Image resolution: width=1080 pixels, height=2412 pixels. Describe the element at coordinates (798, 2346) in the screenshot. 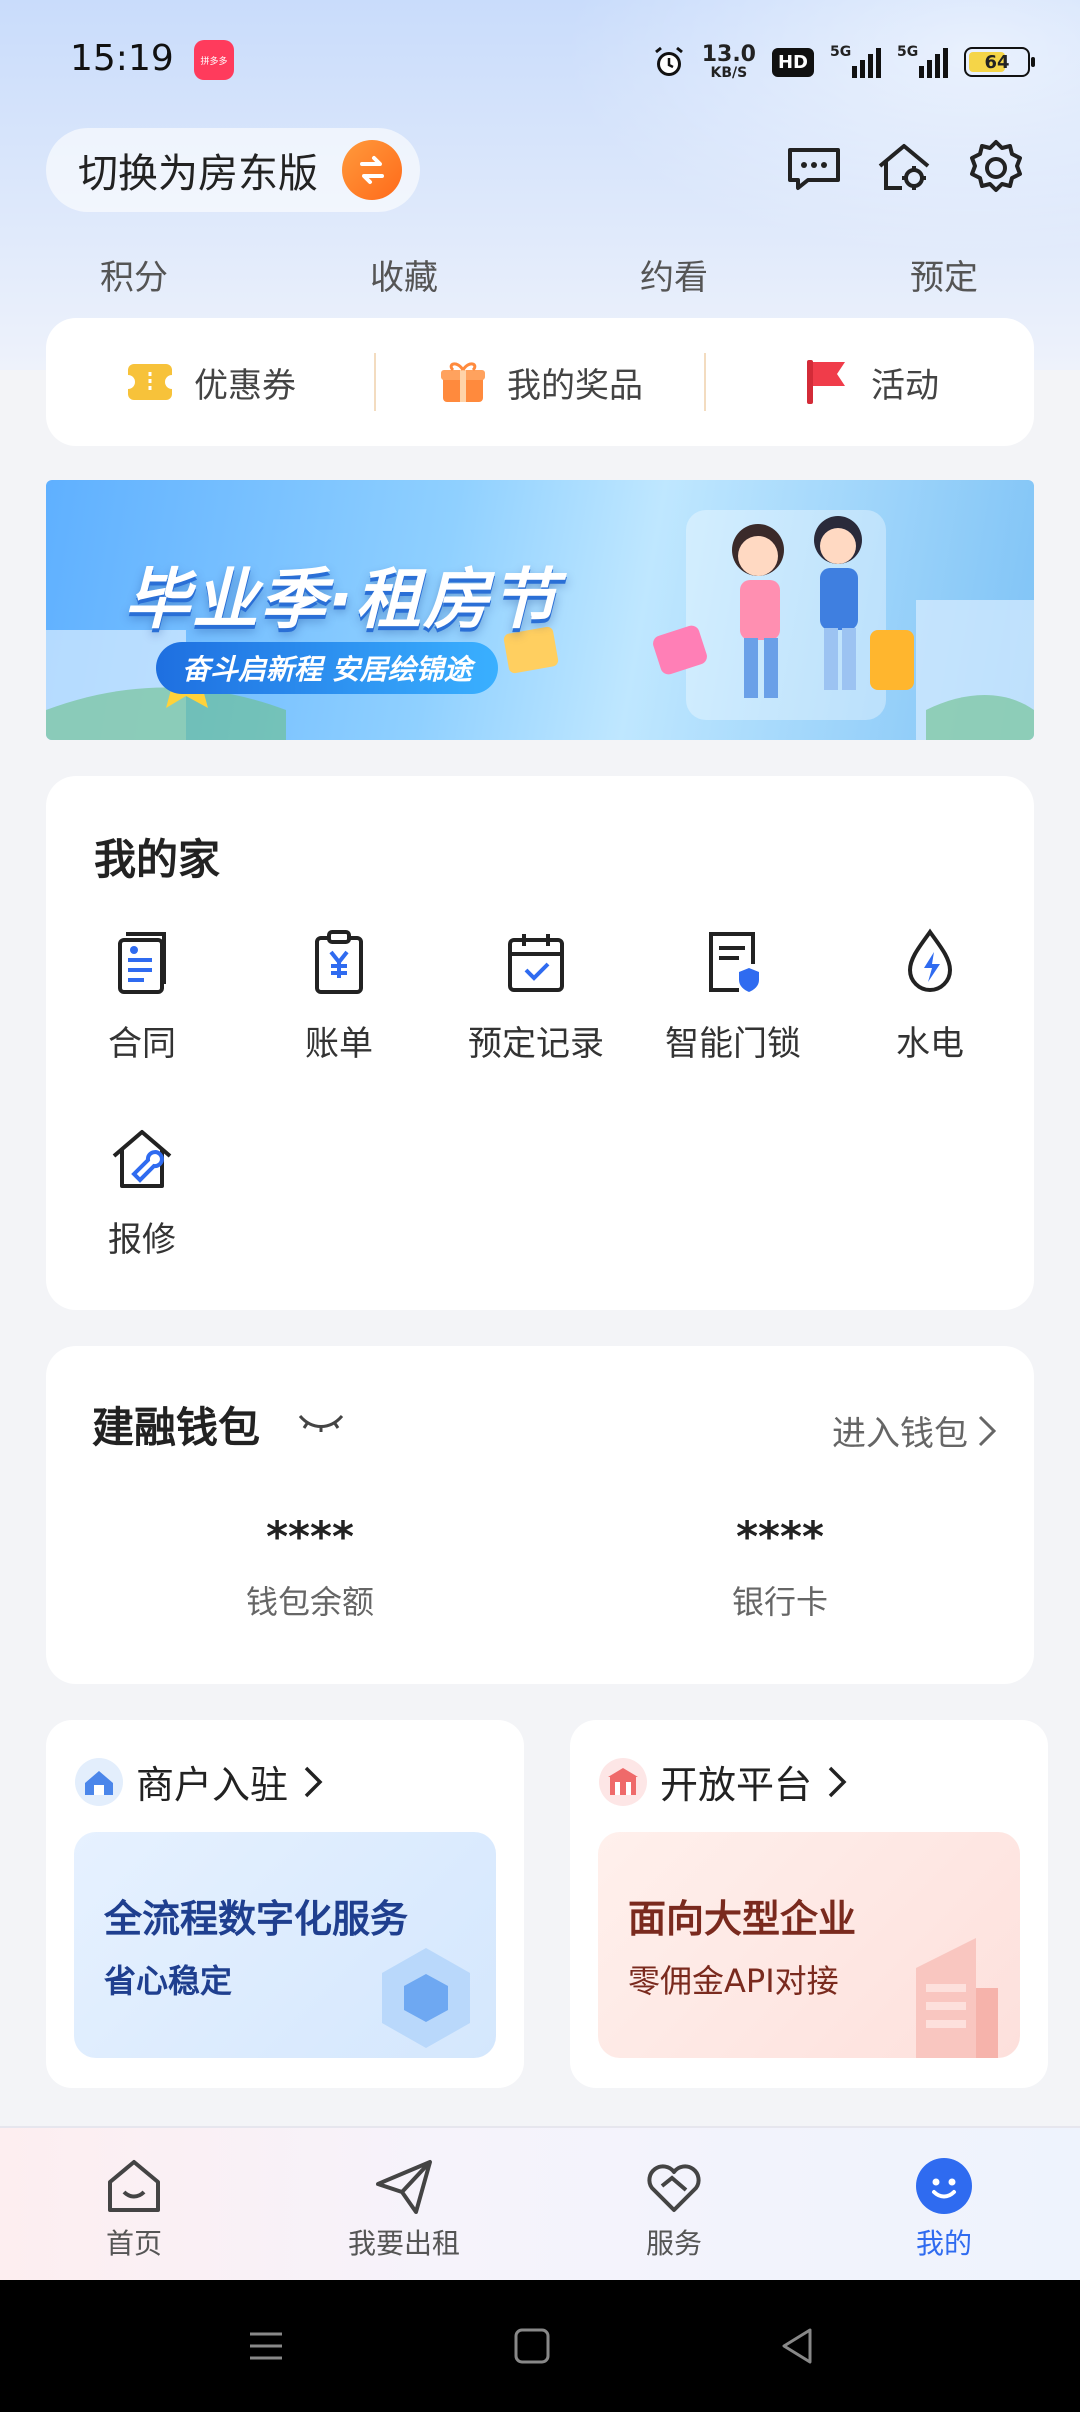

I see `back-icon` at that location.